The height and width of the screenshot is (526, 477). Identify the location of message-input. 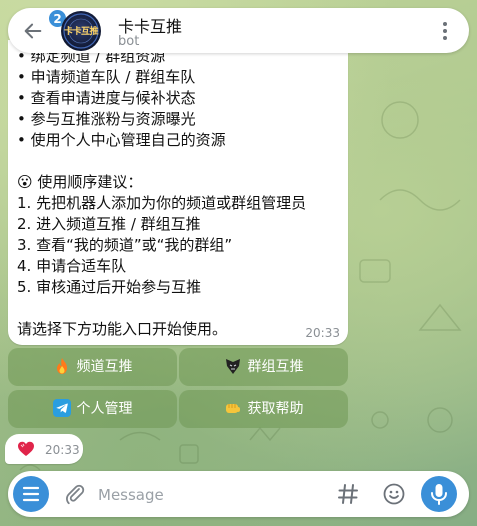
(208, 495).